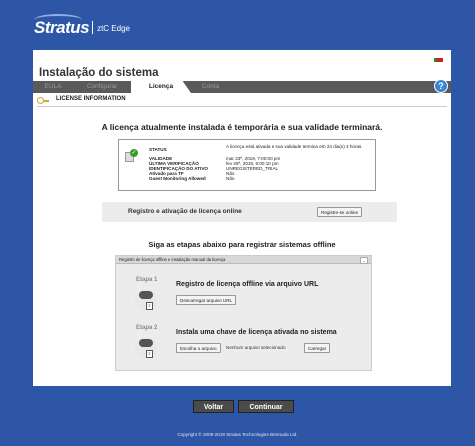 The height and width of the screenshot is (446, 475). What do you see at coordinates (242, 106) in the screenshot?
I see `section-divider` at bounding box center [242, 106].